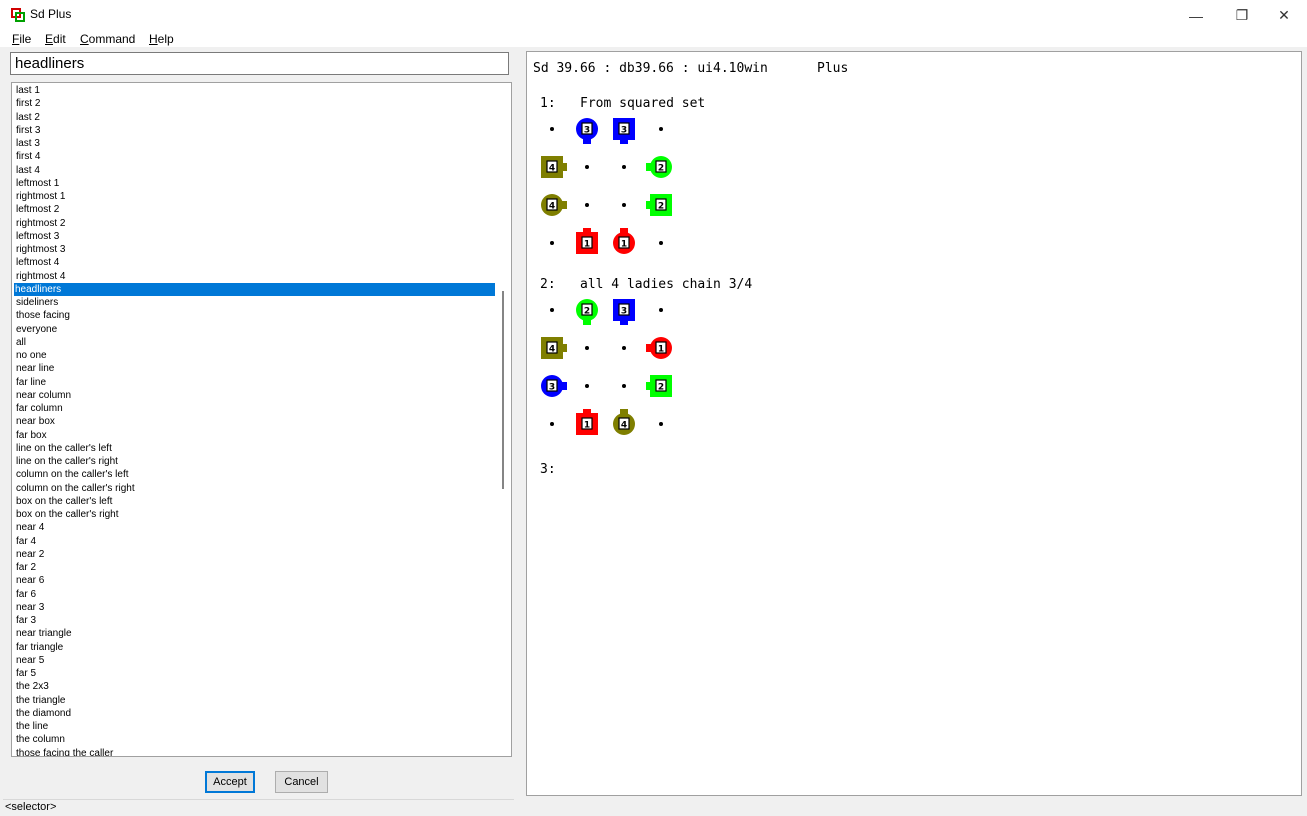  What do you see at coordinates (256, 726) in the screenshot?
I see `list-item: the line` at bounding box center [256, 726].